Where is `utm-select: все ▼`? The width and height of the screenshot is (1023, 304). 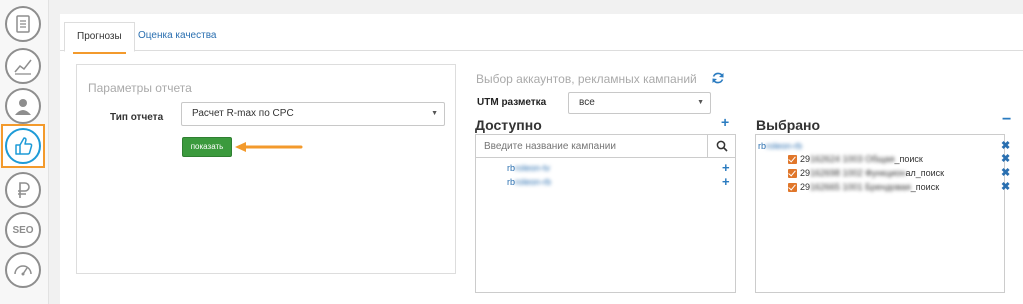 utm-select: все ▼ is located at coordinates (639, 103).